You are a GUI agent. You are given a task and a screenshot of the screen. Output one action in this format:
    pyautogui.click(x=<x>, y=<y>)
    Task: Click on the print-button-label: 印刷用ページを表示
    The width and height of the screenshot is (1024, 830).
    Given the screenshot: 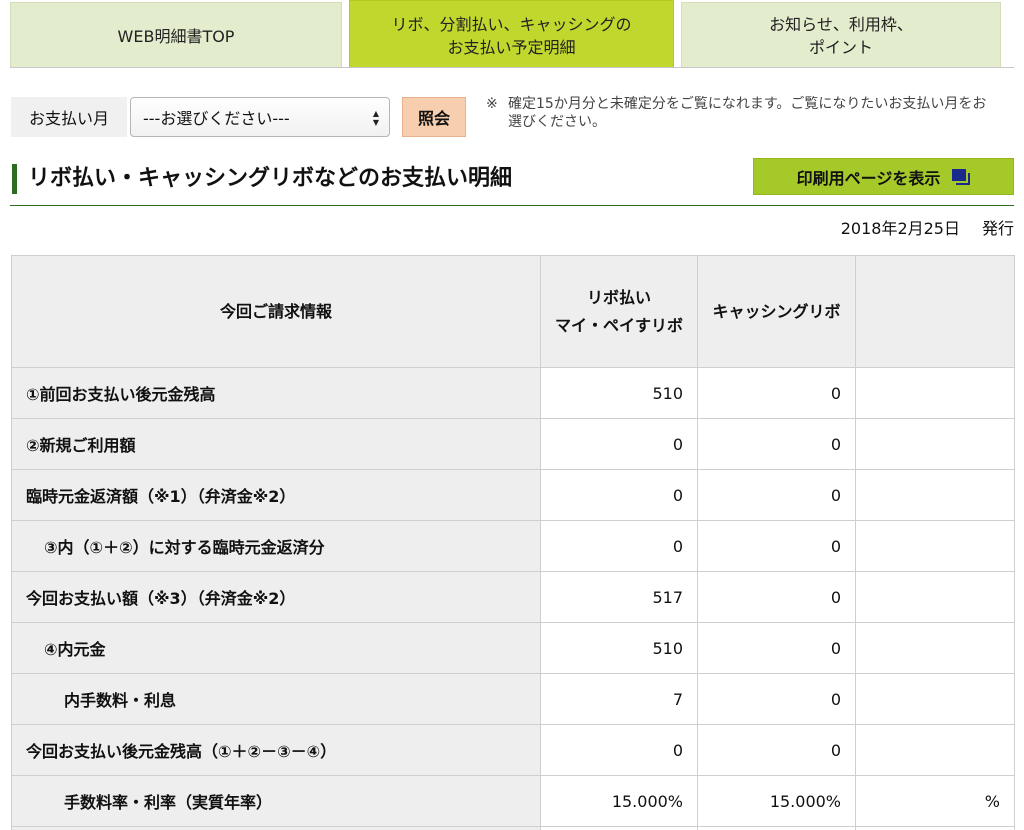 What is the action you would take?
    pyautogui.click(x=868, y=178)
    